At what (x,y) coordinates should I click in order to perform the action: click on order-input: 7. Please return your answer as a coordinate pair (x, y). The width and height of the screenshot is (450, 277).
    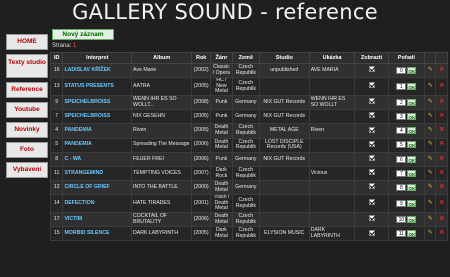
    Looking at the image, I should click on (401, 173).